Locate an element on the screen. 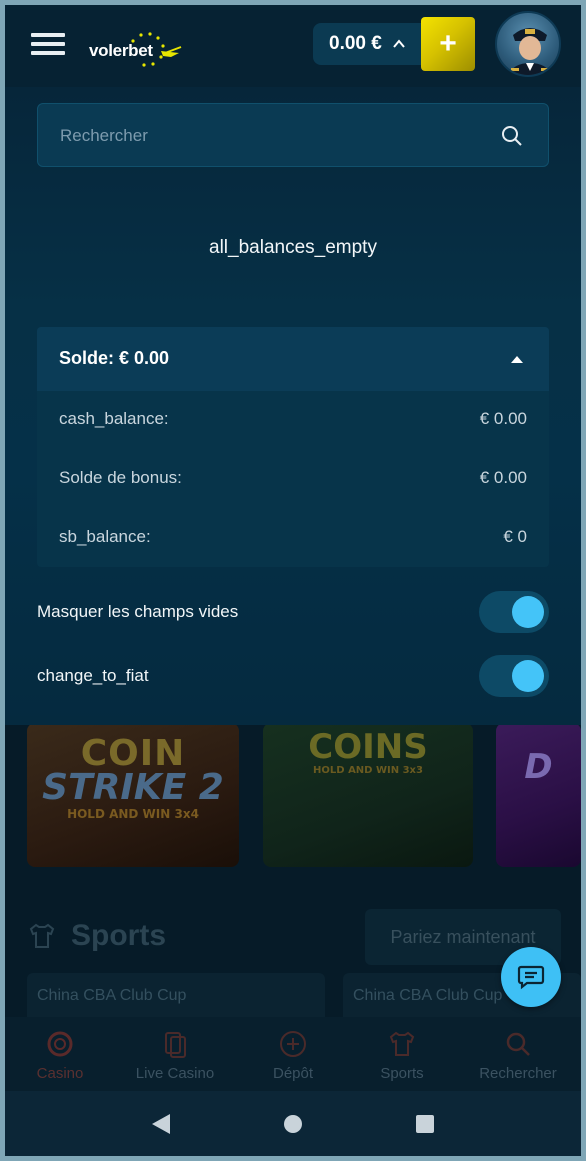 The height and width of the screenshot is (1161, 586). nav-item-live-casino: Live Casino is located at coordinates (175, 1056).